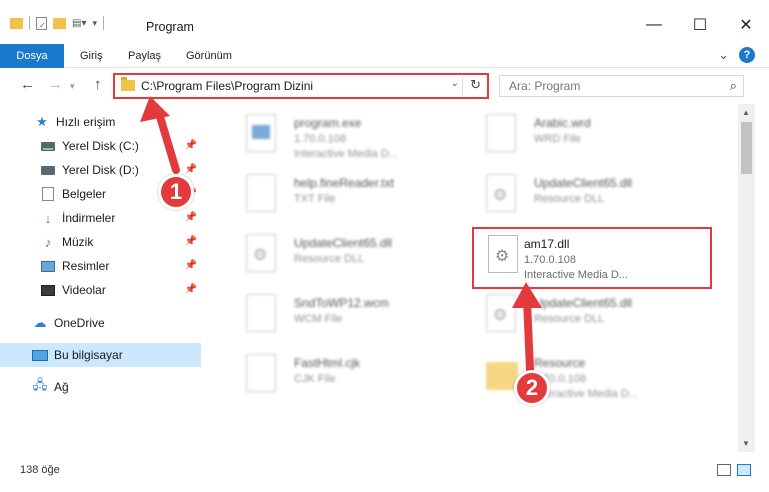 This screenshot has height=492, width=769. I want to click on sidebar-item-local-disk-c: Yerel Disk (C:) 📌, so click(100, 146).